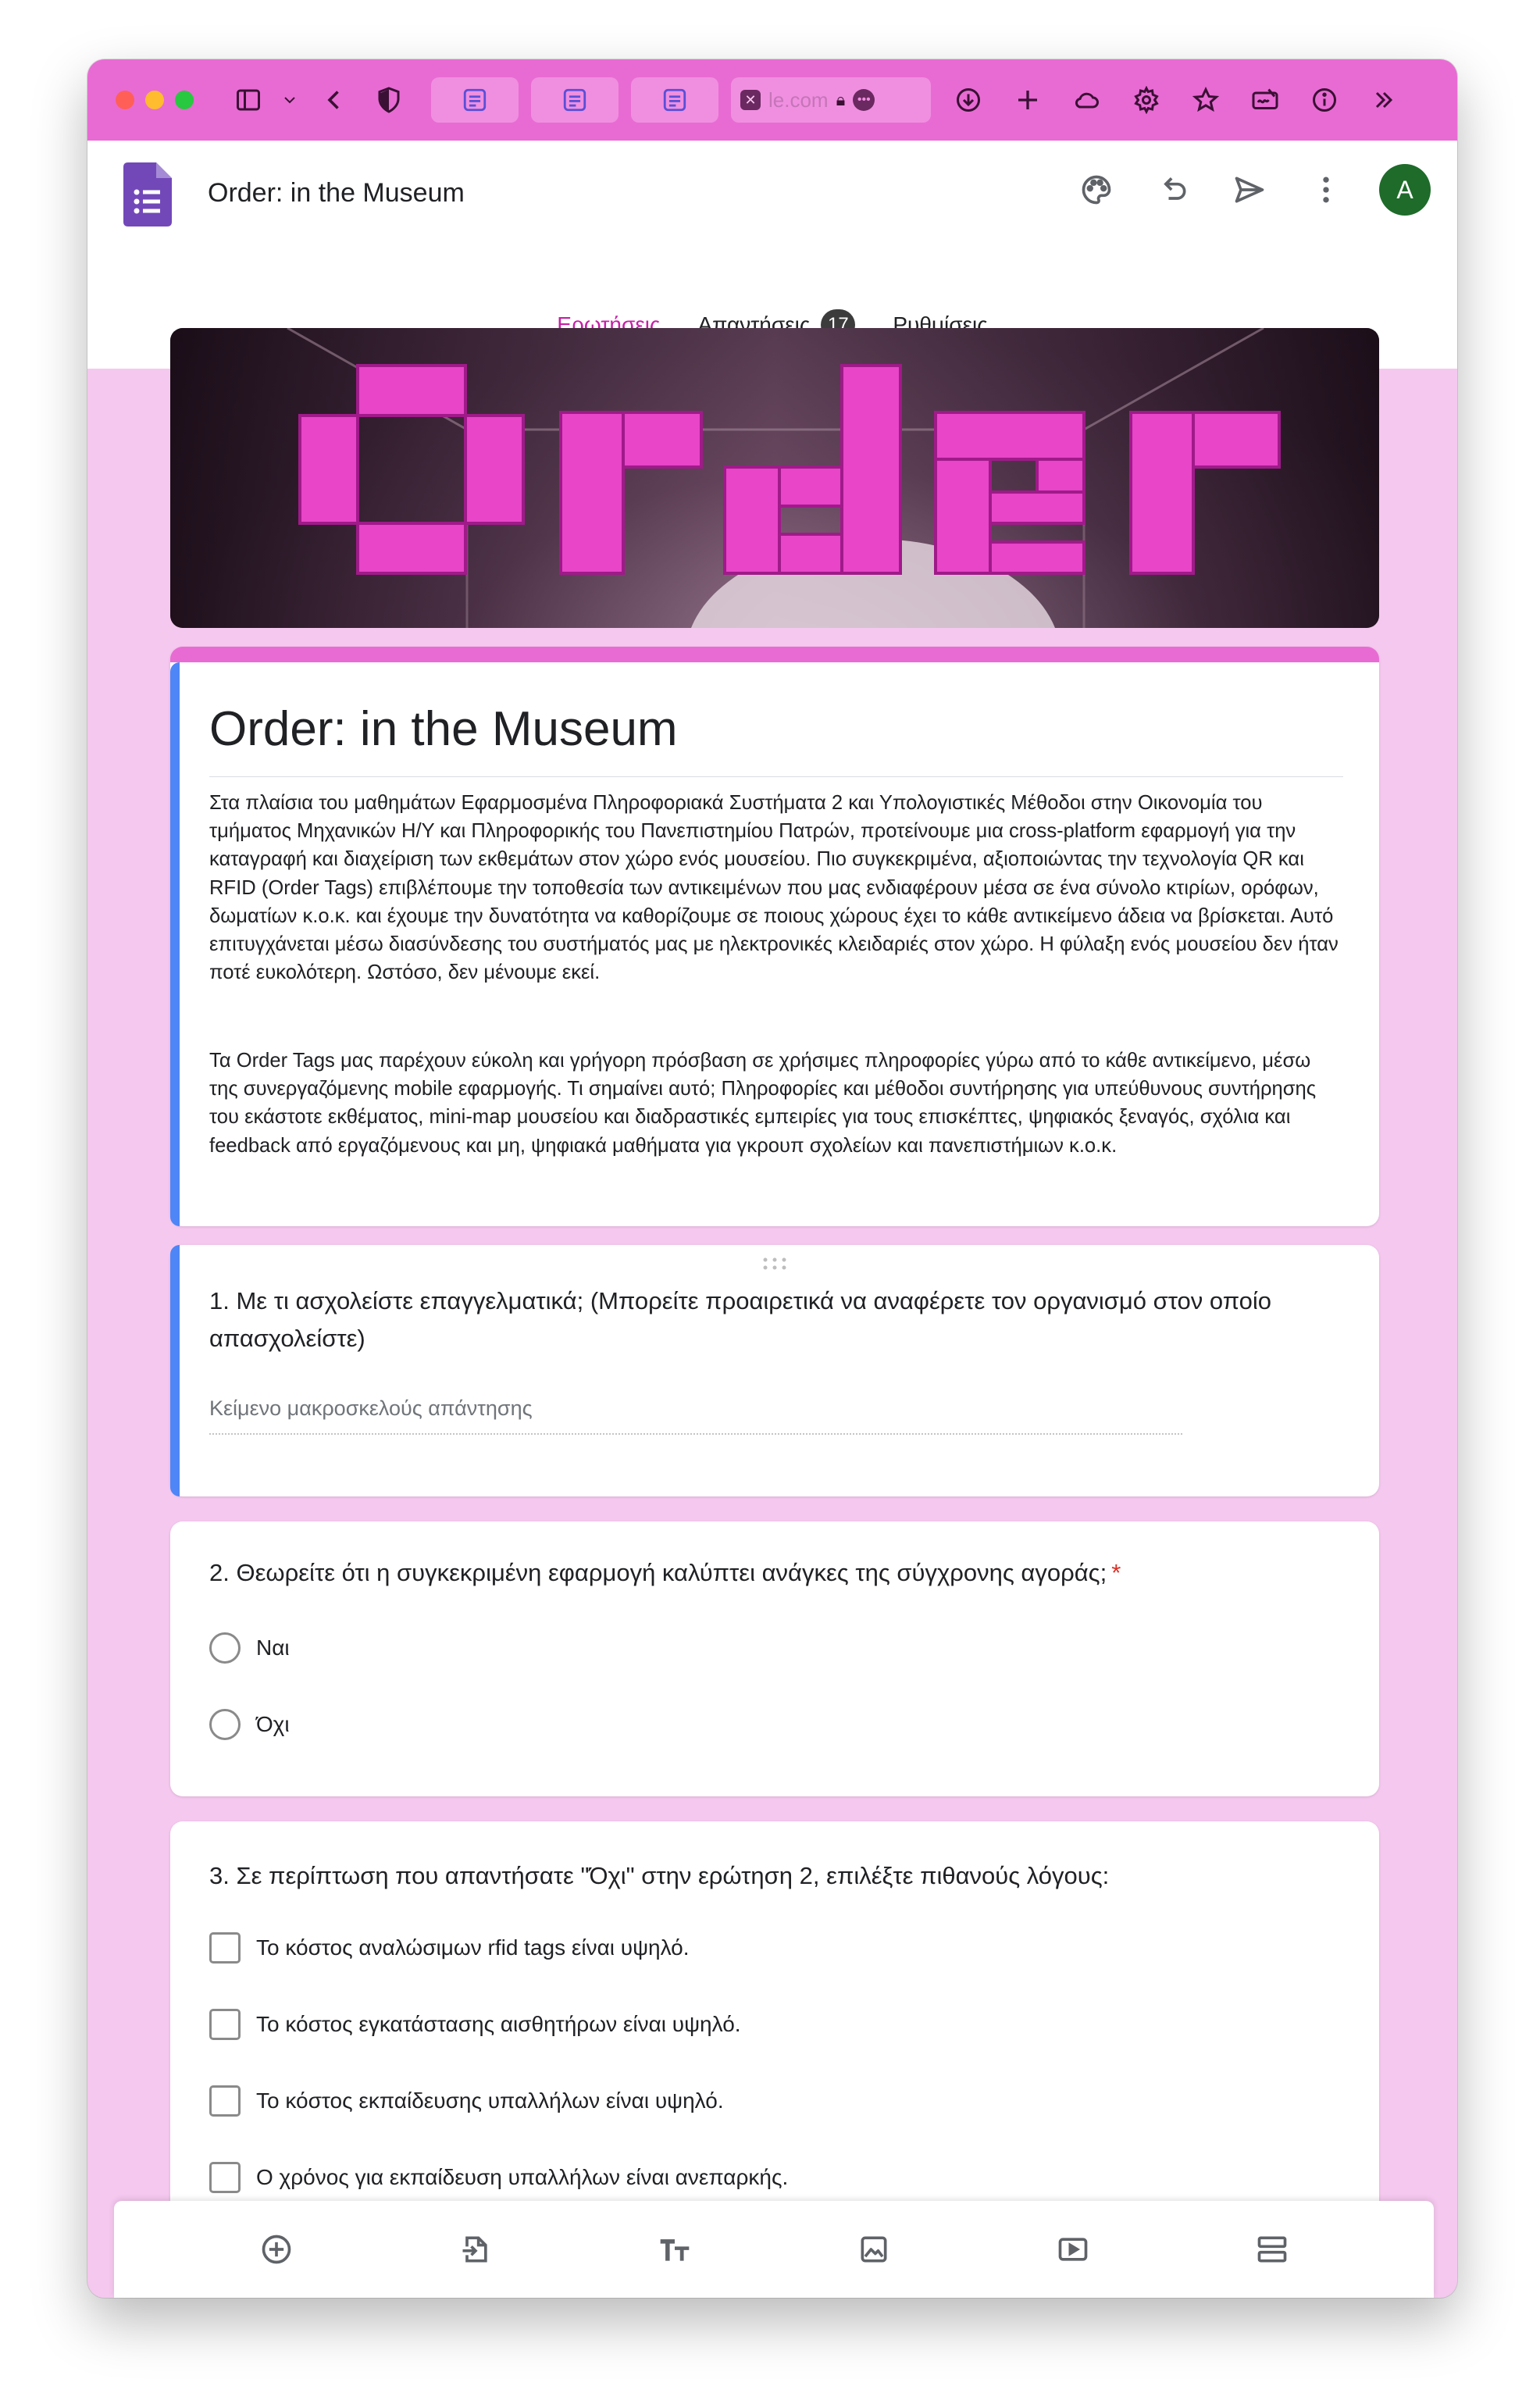 This screenshot has width=1540, height=2404. I want to click on banner-artwork, so click(774, 478).